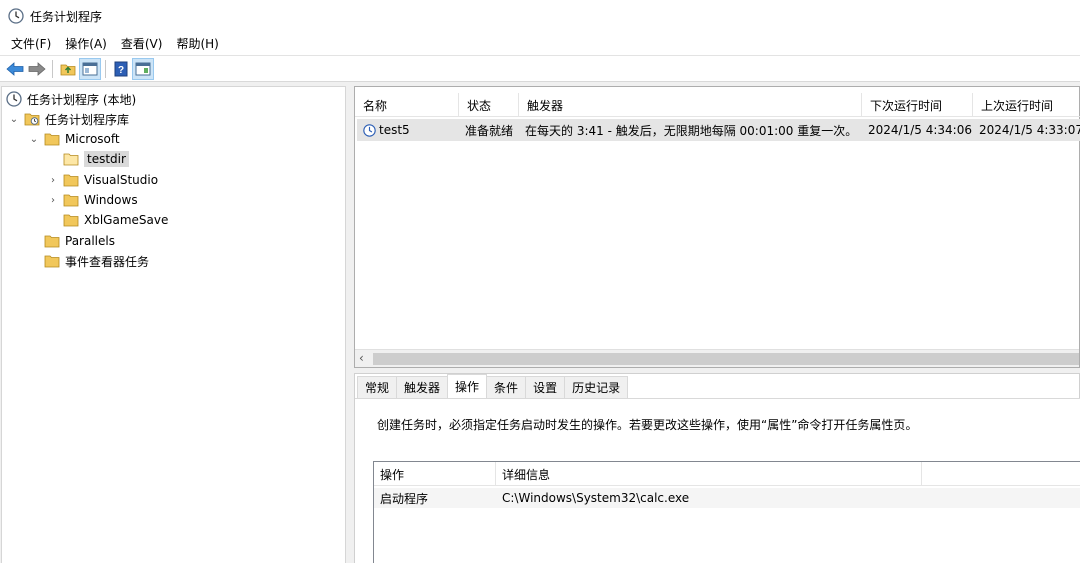 The height and width of the screenshot is (563, 1080). What do you see at coordinates (690, 105) in the screenshot?
I see `column-header-trigger: 触发器` at bounding box center [690, 105].